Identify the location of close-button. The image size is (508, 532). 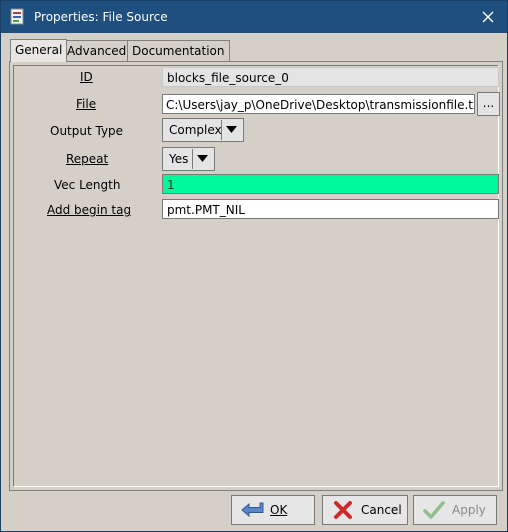
(488, 17).